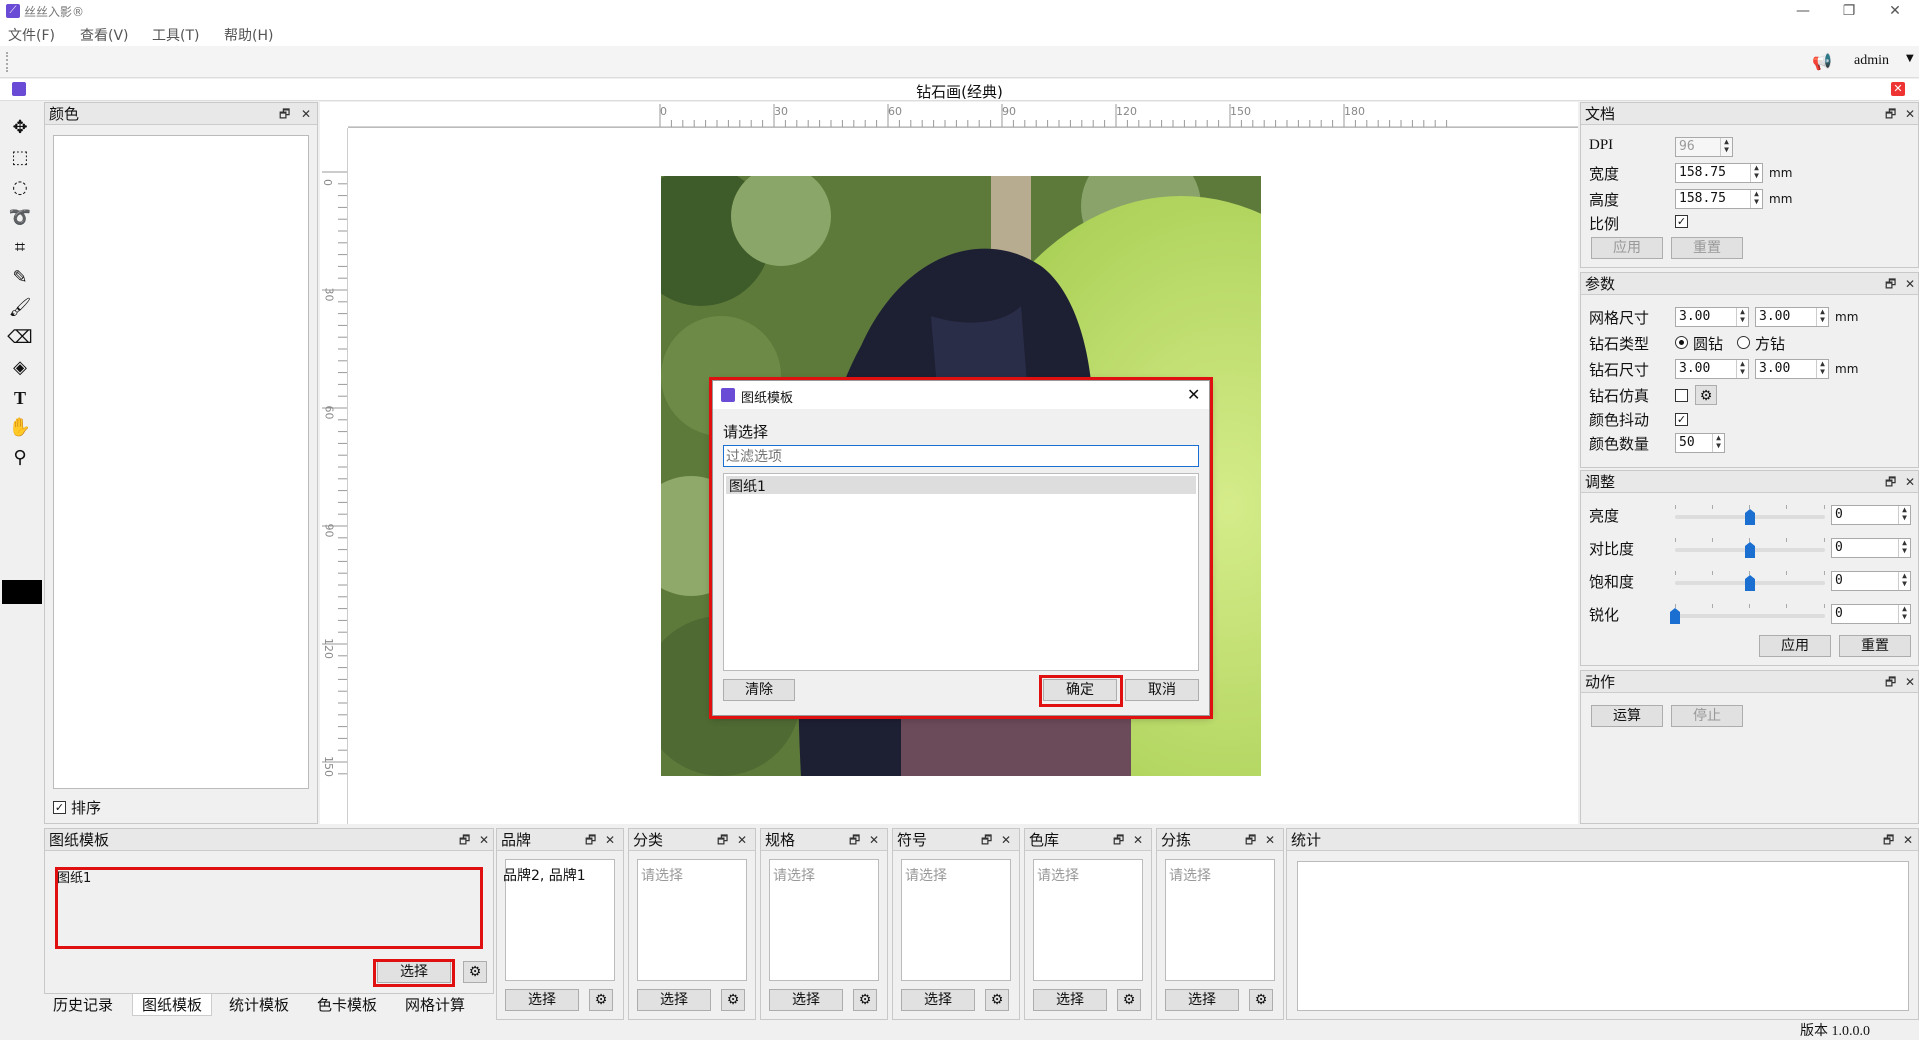 This screenshot has height=1040, width=1919. Describe the element at coordinates (181, 462) in the screenshot. I see `color-list` at that location.